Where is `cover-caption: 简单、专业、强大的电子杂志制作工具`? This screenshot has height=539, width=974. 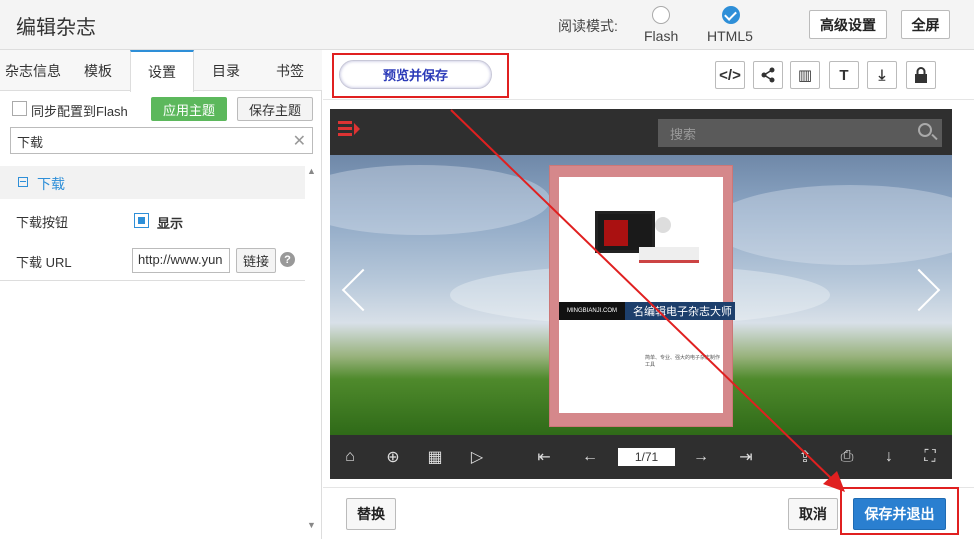 cover-caption: 简单、专业、强大的电子杂志制作工具 is located at coordinates (683, 361).